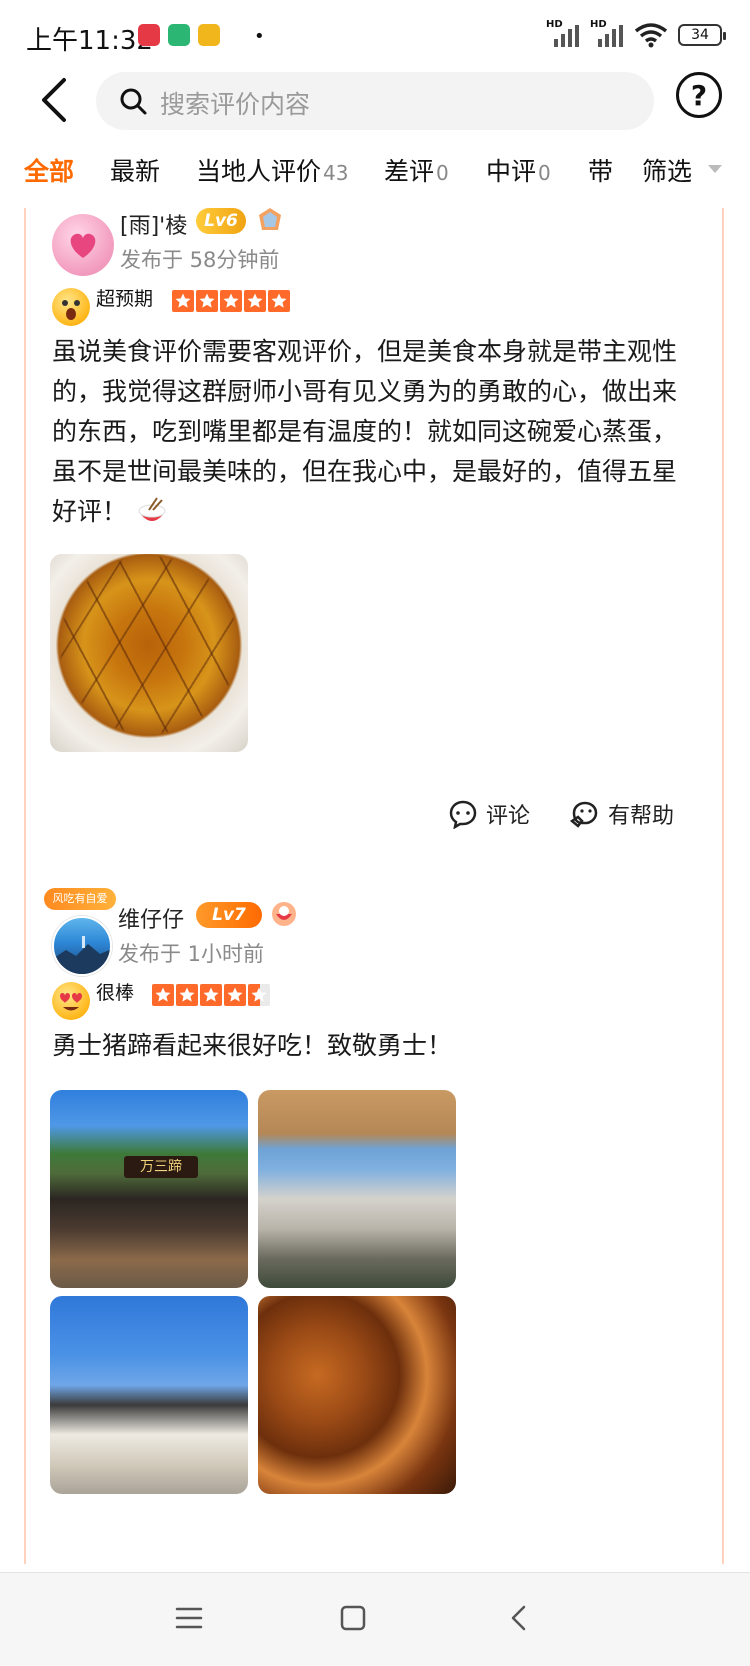 The width and height of the screenshot is (750, 1666). I want to click on tab-all: 全部, so click(49, 170).